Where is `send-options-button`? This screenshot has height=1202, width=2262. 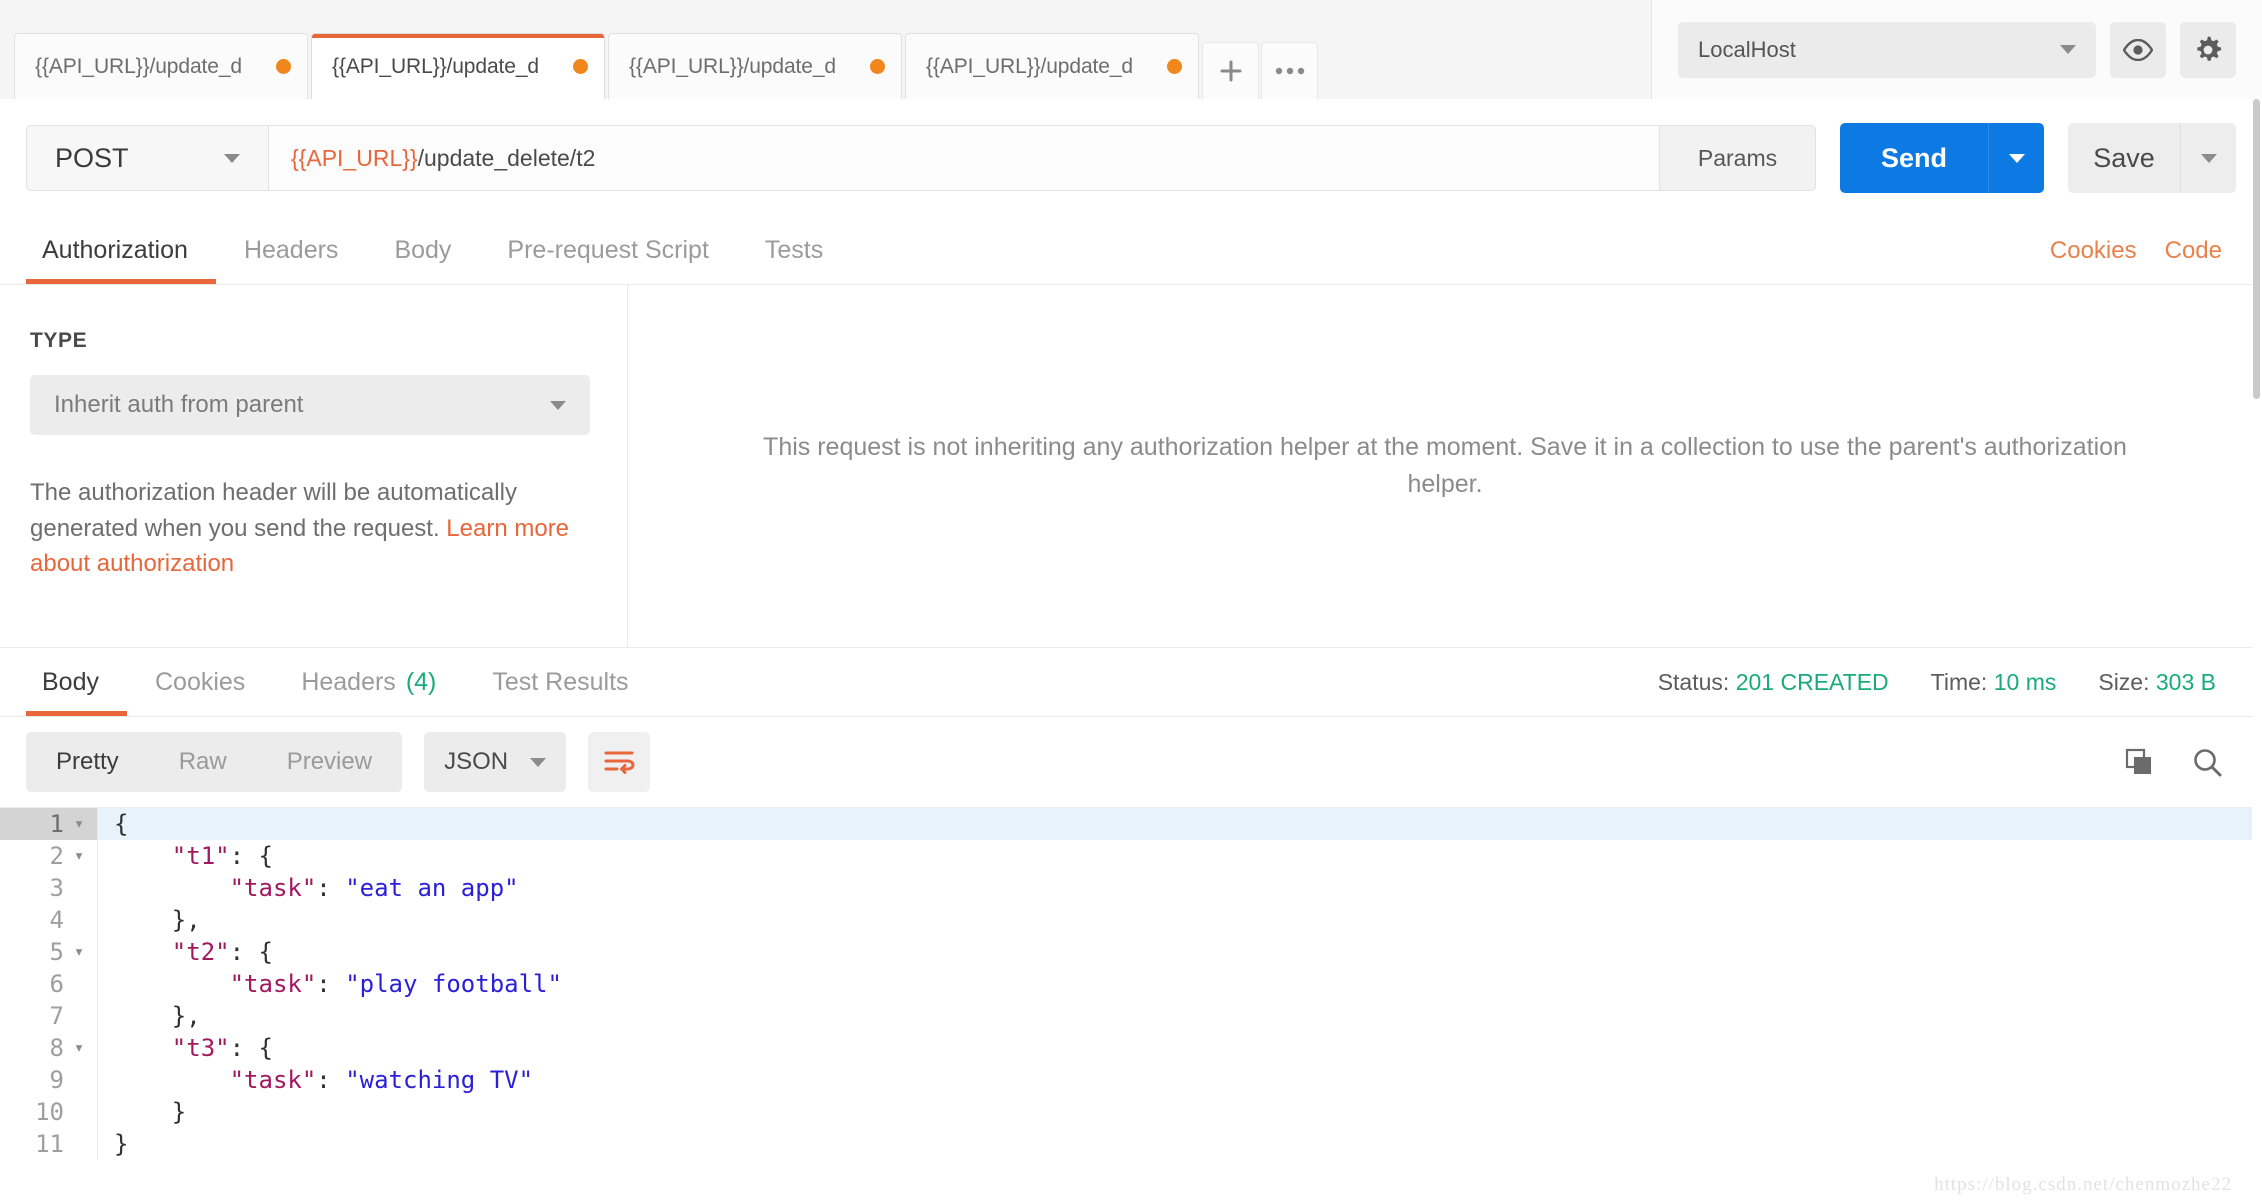 send-options-button is located at coordinates (2016, 158).